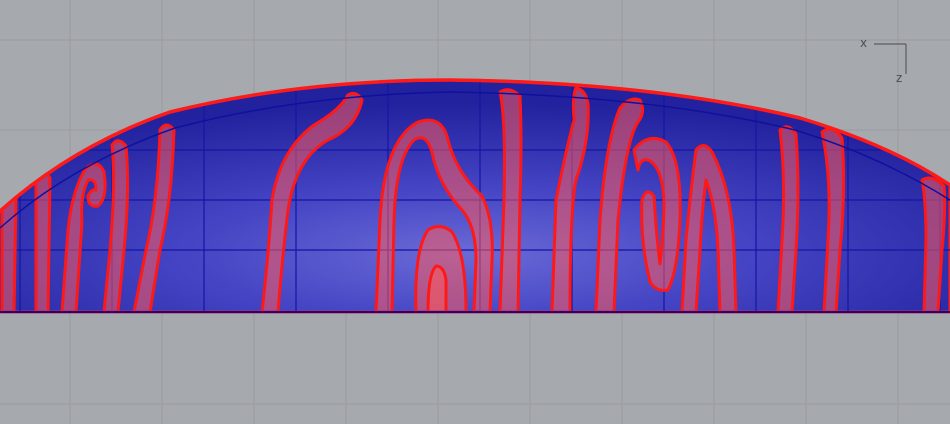 This screenshot has height=424, width=950. What do you see at coordinates (899, 78) in the screenshot?
I see `axis-z-label: z` at bounding box center [899, 78].